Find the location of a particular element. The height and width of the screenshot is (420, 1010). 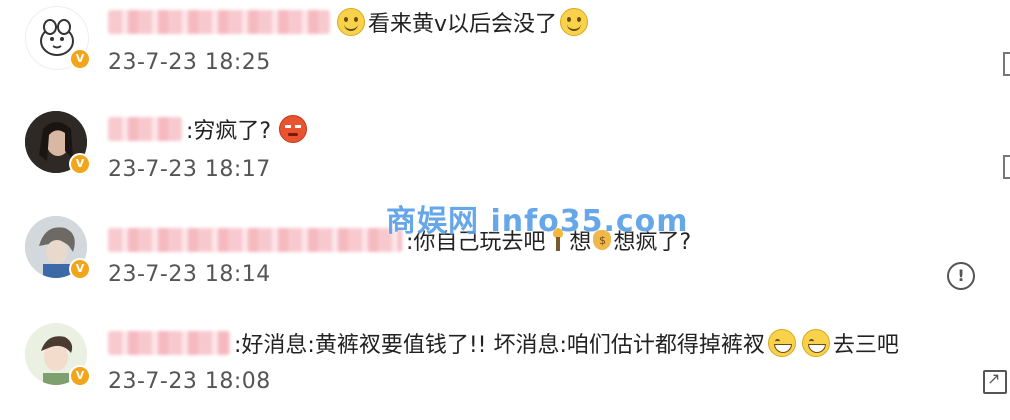

comment-text: :好消息:黄裤衩要值钱了!! 坏消息:咱们估计都得掉裤衩 is located at coordinates (499, 345).